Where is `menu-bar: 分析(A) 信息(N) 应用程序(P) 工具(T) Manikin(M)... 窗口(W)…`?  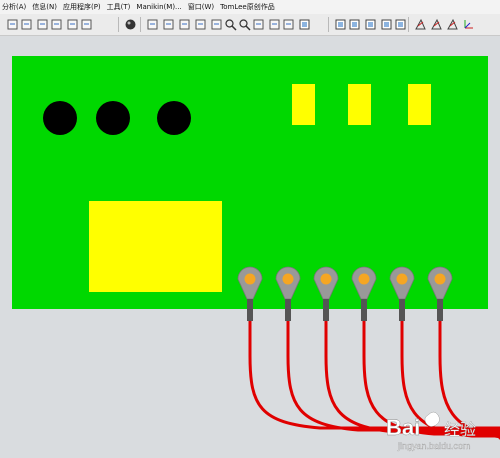 menu-bar: 分析(A) 信息(N) 应用程序(P) 工具(T) Manikin(M)... 窗口(W)… is located at coordinates (250, 7).